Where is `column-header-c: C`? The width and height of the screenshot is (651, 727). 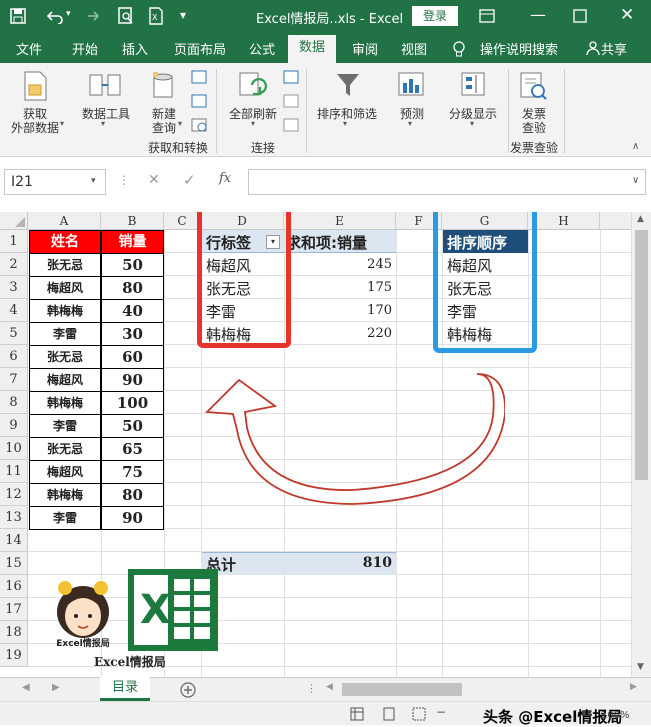
column-header-c: C is located at coordinates (182, 221).